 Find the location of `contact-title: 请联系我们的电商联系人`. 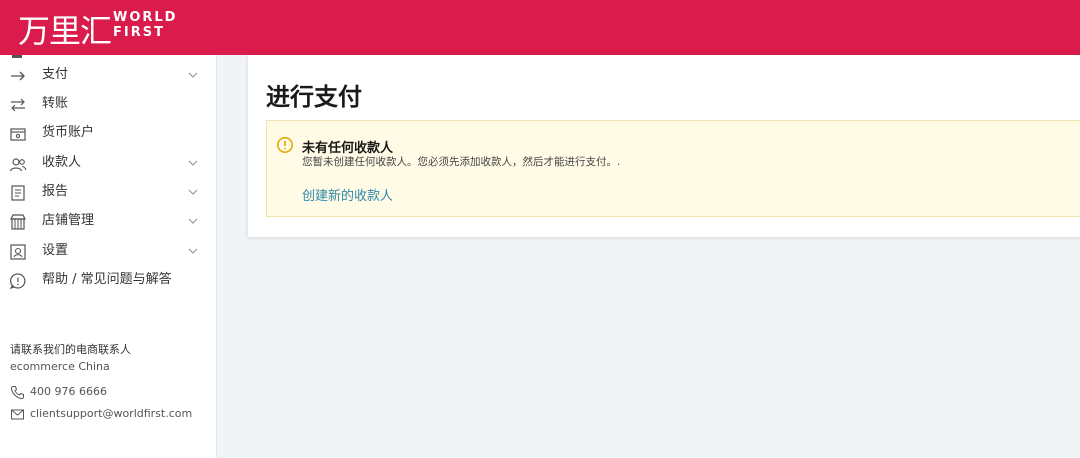

contact-title: 请联系我们的电商联系人 is located at coordinates (70, 349).